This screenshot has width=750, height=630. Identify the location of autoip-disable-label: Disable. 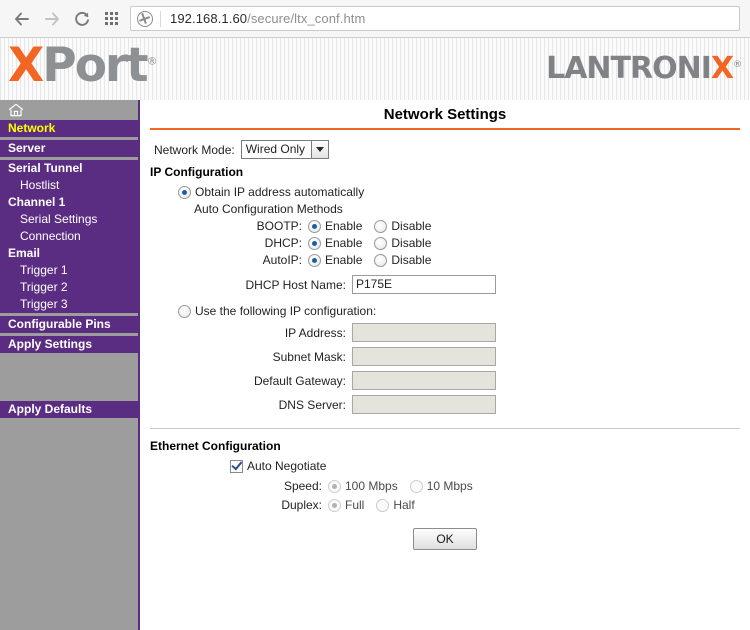
(411, 260).